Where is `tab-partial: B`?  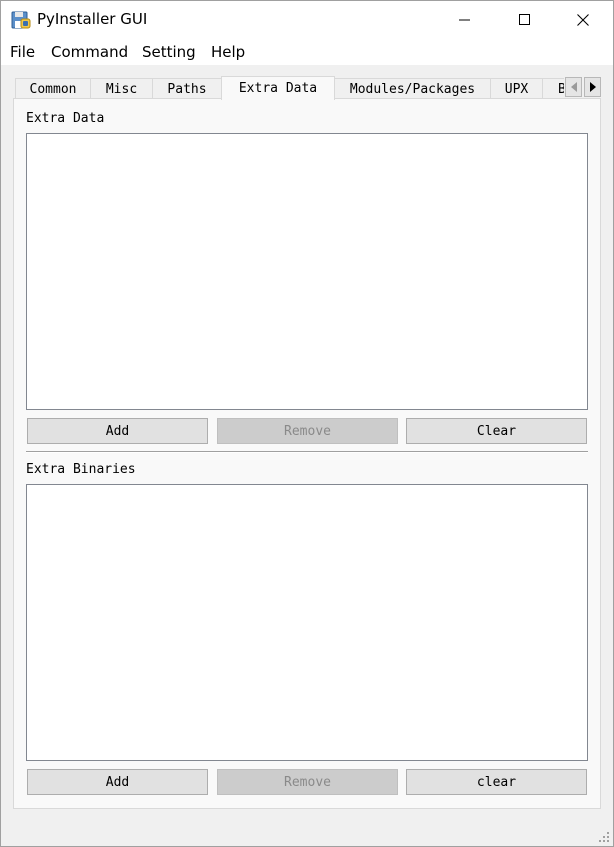
tab-partial: B is located at coordinates (553, 88).